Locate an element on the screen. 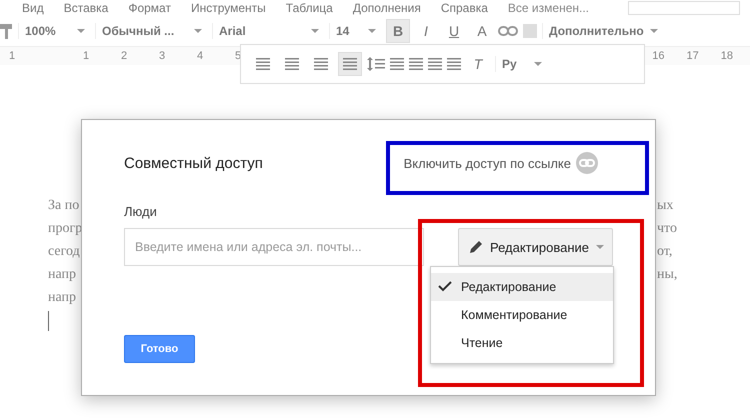 The width and height of the screenshot is (750, 420). document-text: За по is located at coordinates (64, 206).